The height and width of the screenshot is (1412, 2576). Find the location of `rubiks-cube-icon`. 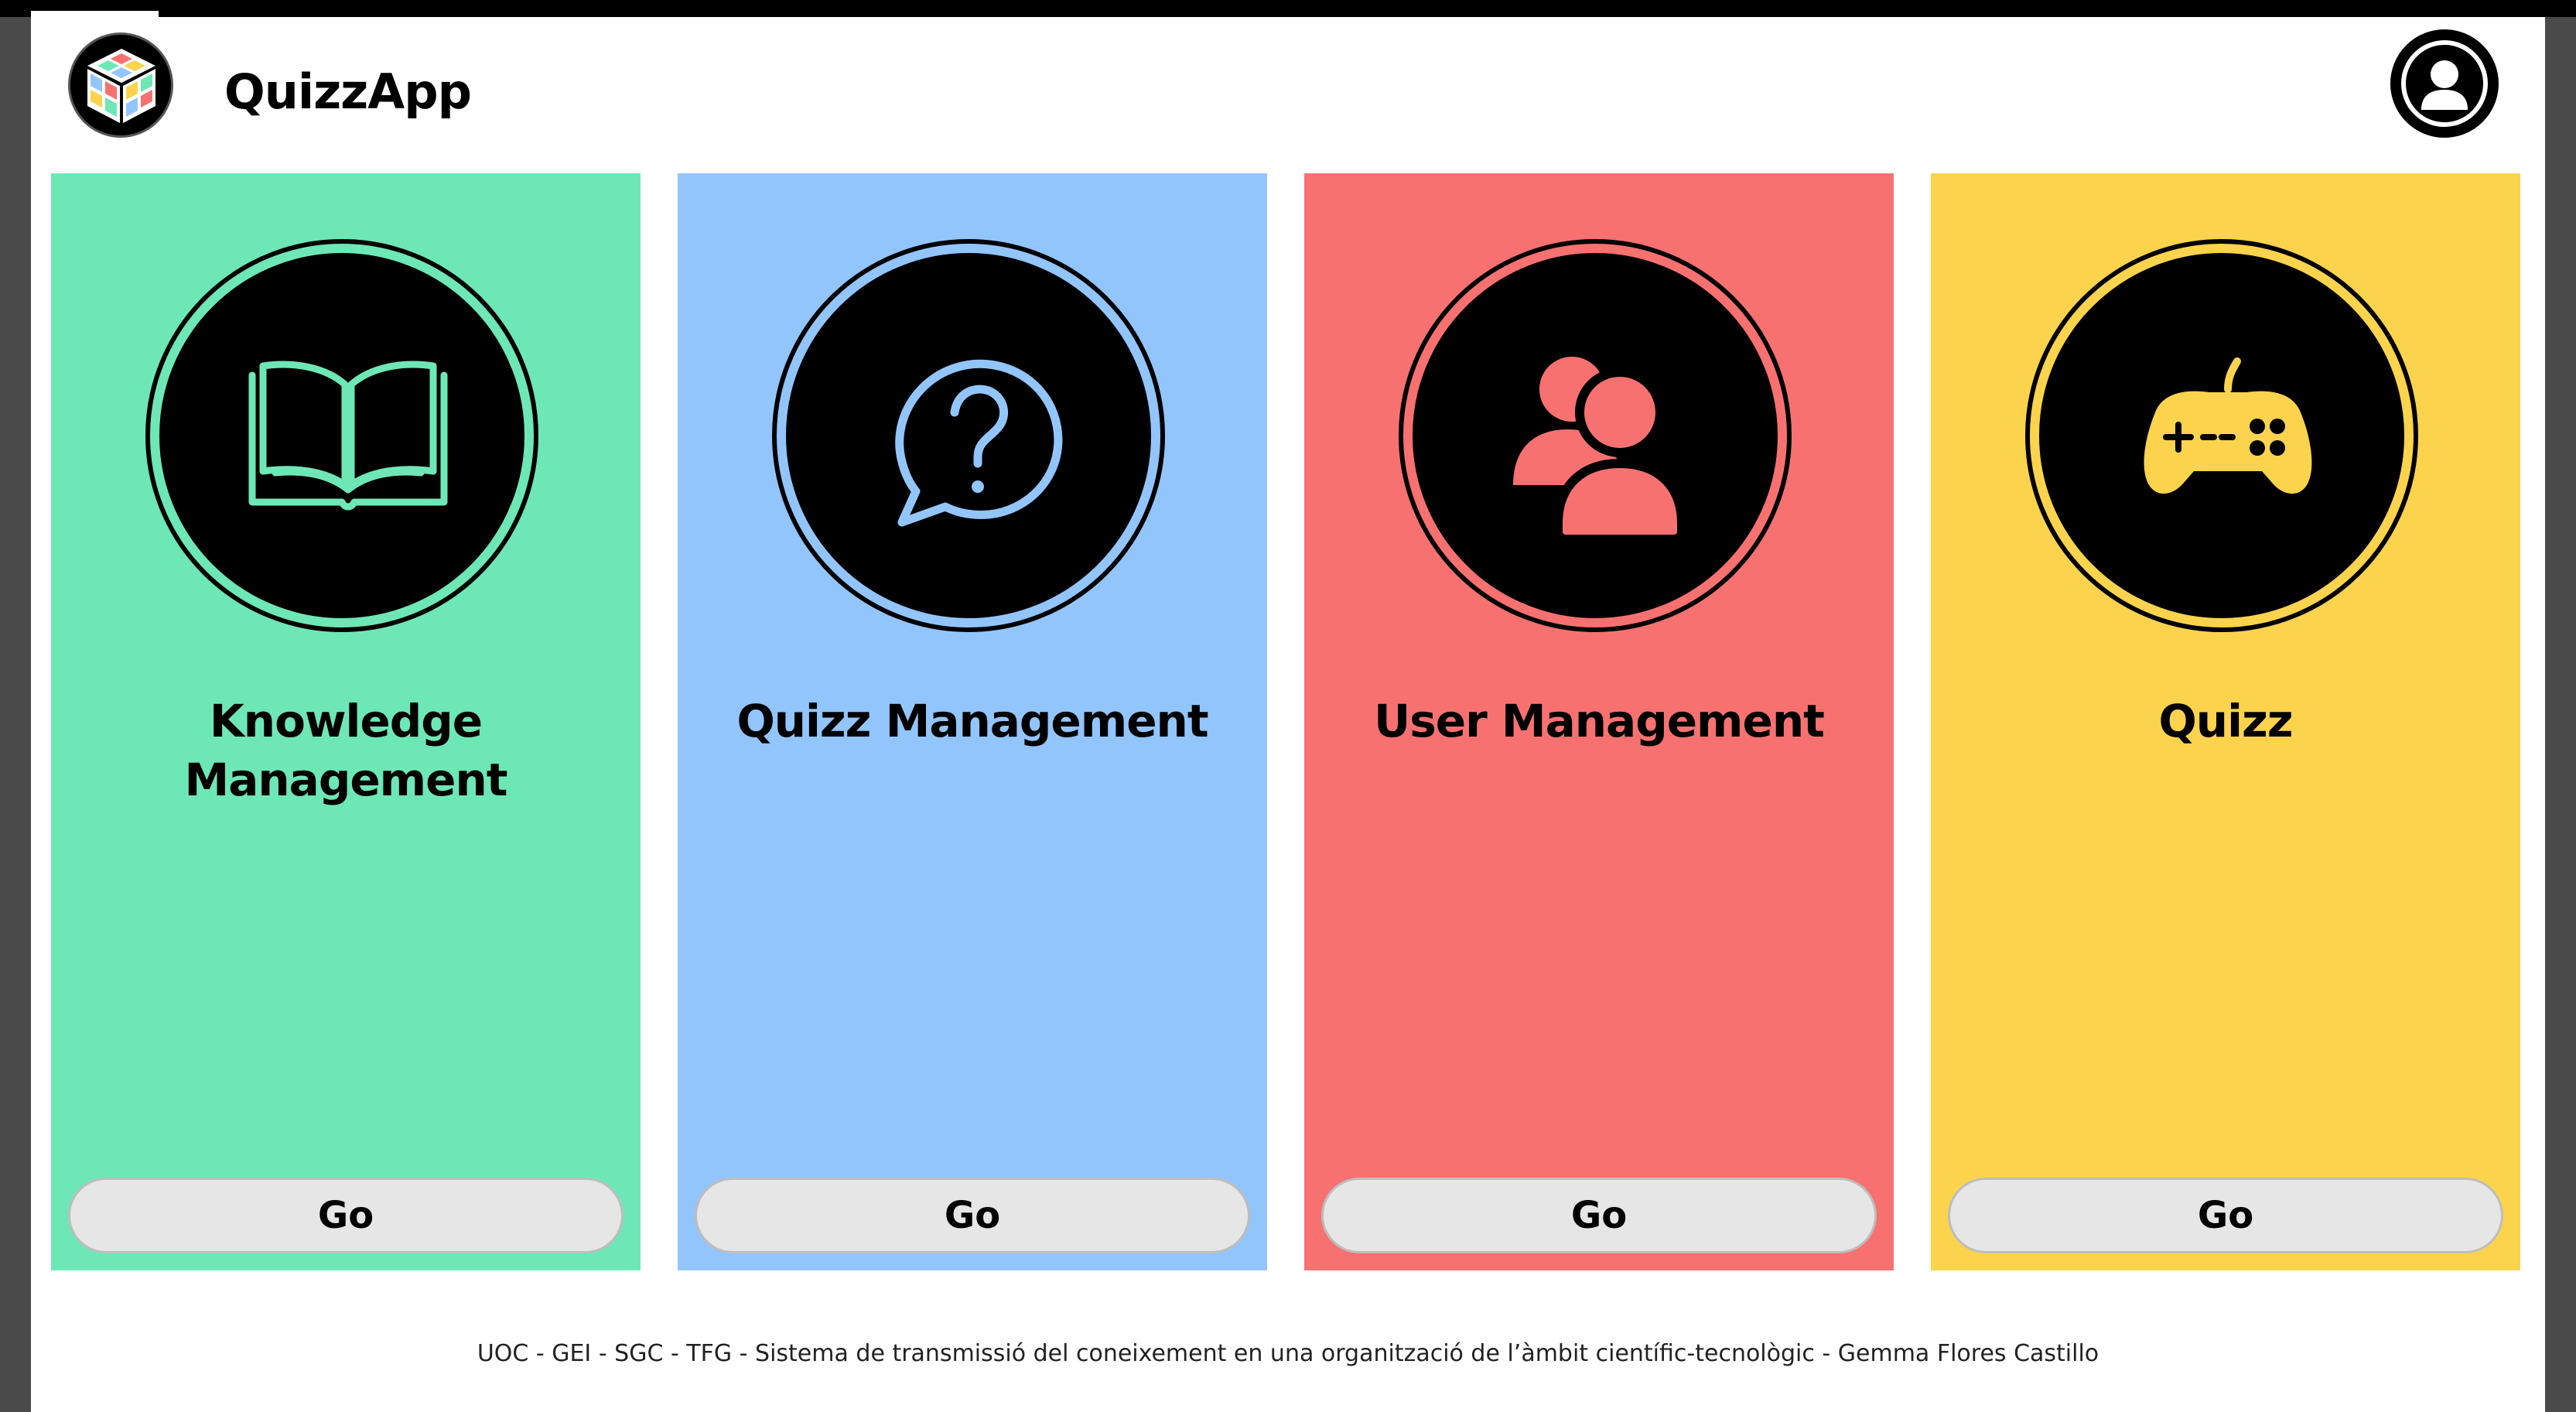

rubiks-cube-icon is located at coordinates (120, 85).